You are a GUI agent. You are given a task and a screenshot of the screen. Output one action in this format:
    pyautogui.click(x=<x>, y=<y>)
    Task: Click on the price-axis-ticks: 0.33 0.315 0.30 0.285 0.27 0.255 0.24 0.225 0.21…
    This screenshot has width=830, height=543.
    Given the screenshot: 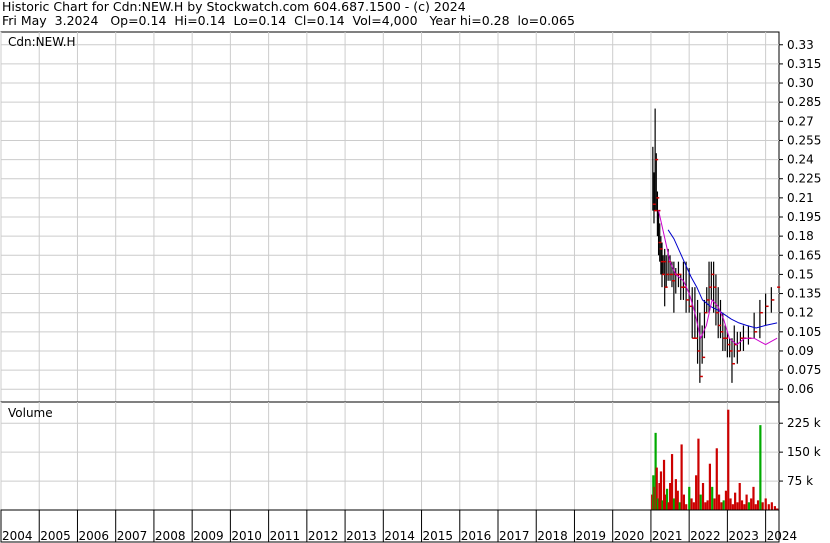 What is the action you would take?
    pyautogui.click(x=800, y=217)
    